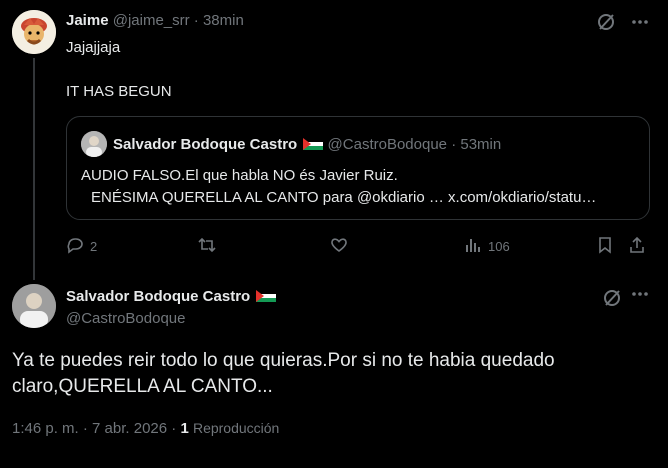  What do you see at coordinates (94, 428) in the screenshot?
I see `tweet-timestamp: 1:46 p. m. · 7 abr. 2026 ·` at bounding box center [94, 428].